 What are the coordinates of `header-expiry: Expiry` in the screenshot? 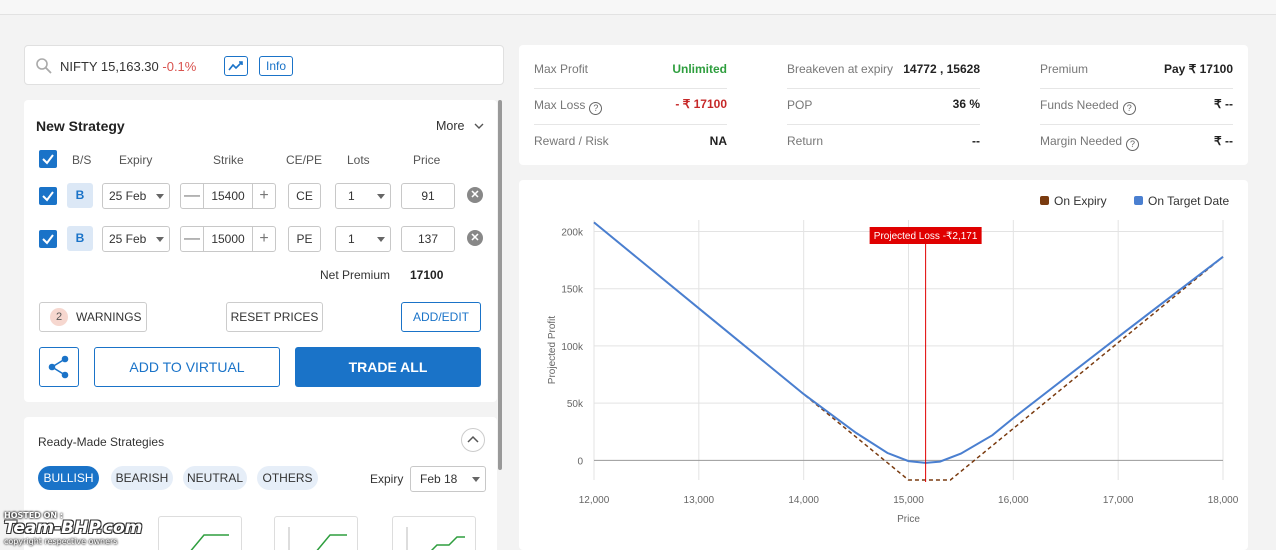 It's located at (136, 160).